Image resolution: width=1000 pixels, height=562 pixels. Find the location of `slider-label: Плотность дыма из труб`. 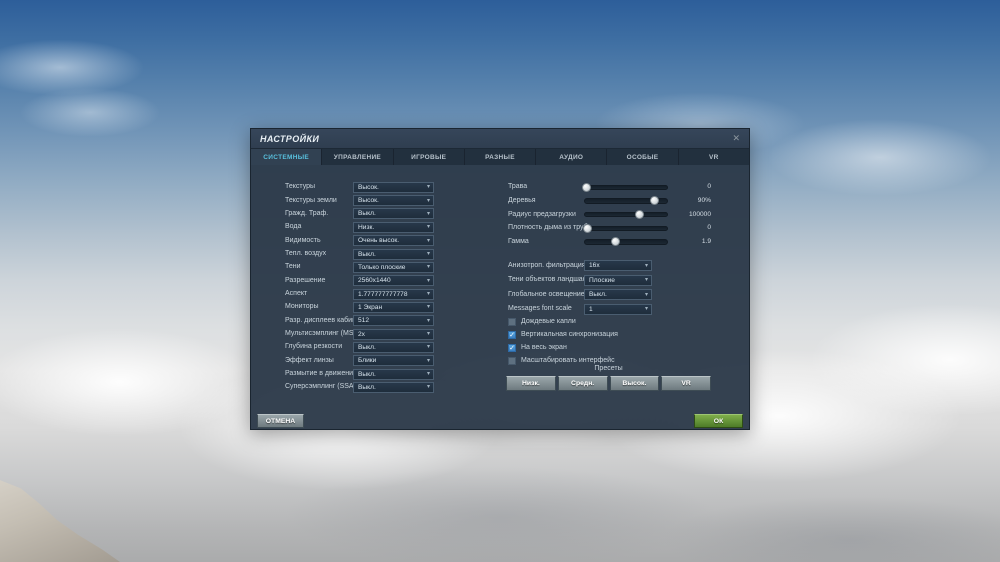

slider-label: Плотность дыма из труб is located at coordinates (548, 228).